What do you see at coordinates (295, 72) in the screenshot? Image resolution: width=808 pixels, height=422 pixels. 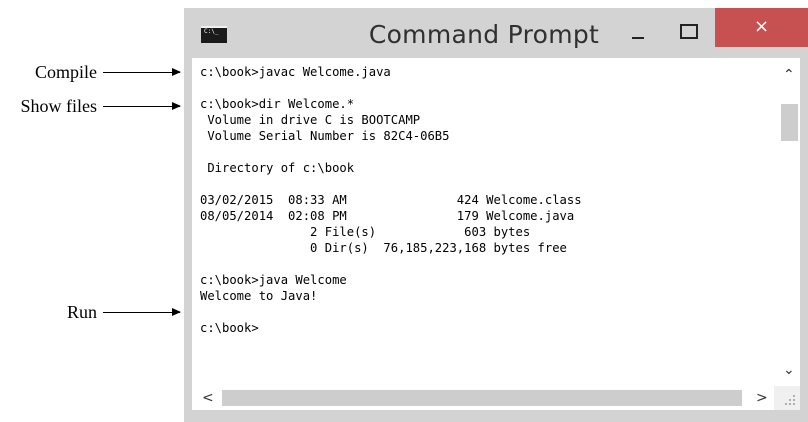 I see `console-line: c:\book>javac Welcome.java` at bounding box center [295, 72].